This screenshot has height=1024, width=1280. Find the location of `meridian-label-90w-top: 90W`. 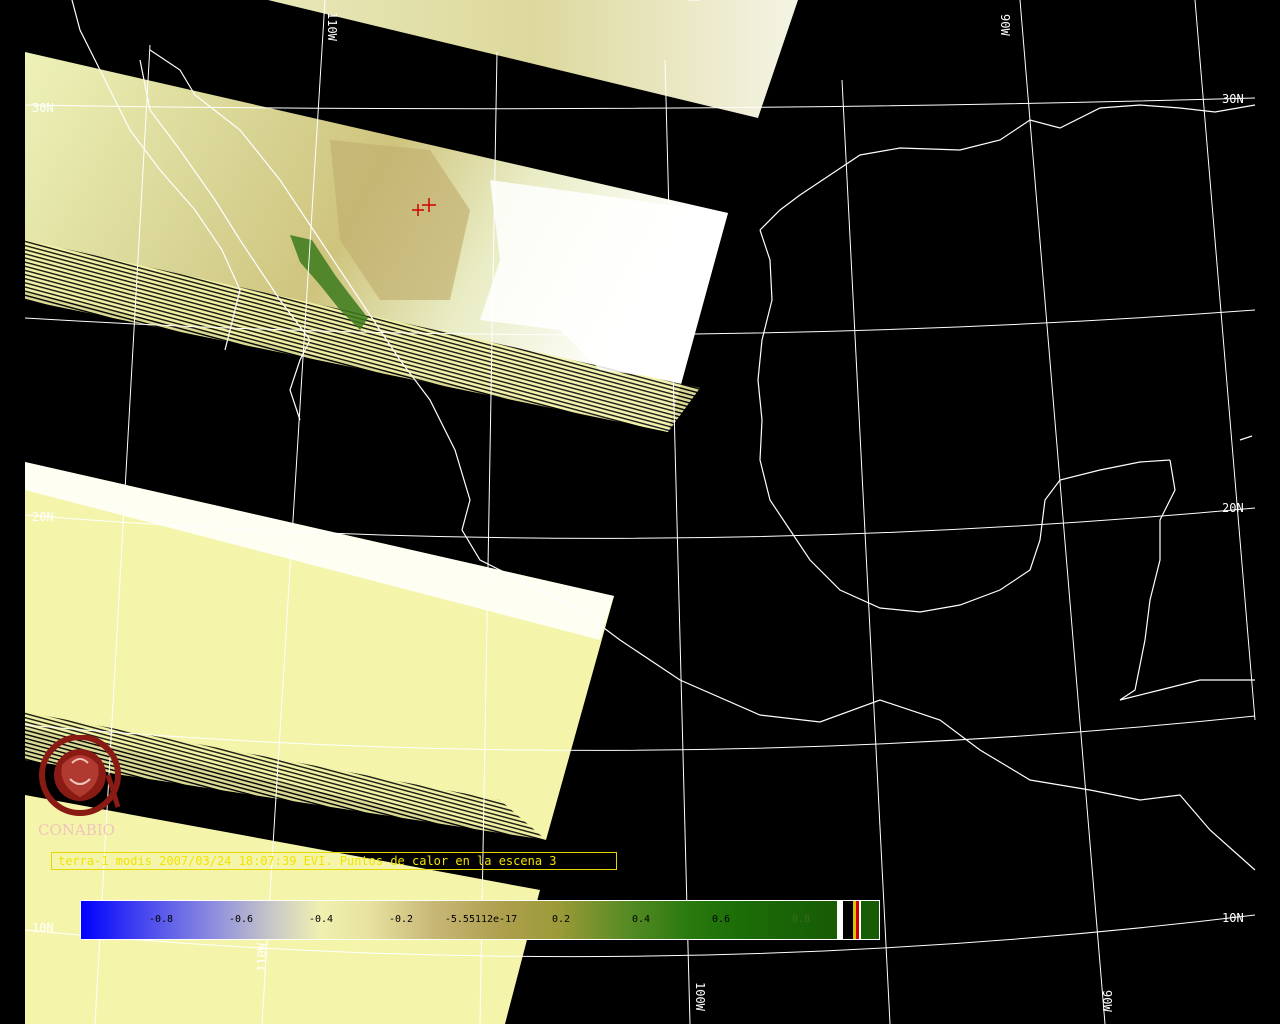

meridian-label-90w-top: 90W is located at coordinates (1005, 25).